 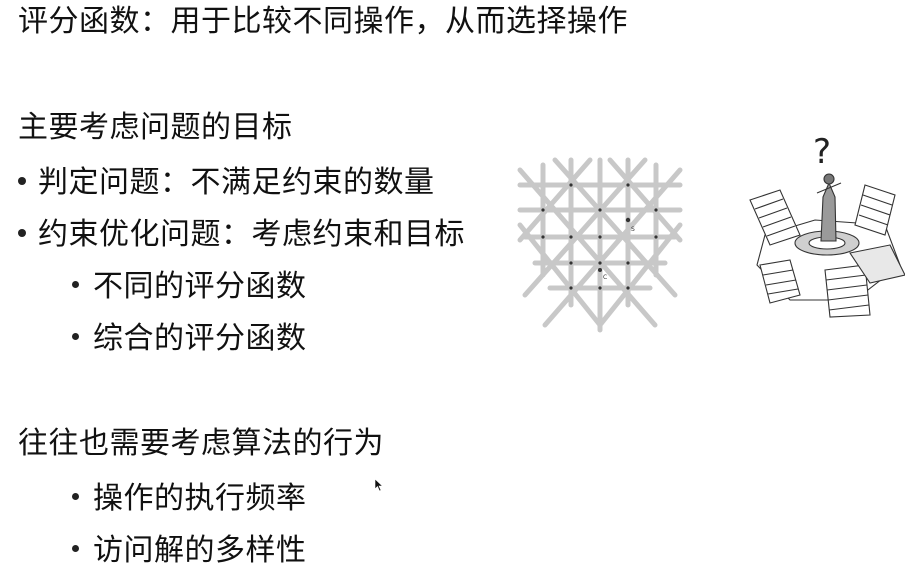 What do you see at coordinates (251, 234) in the screenshot?
I see `bullet-item-2-label: 约束优化问题：考虑约束和目标` at bounding box center [251, 234].